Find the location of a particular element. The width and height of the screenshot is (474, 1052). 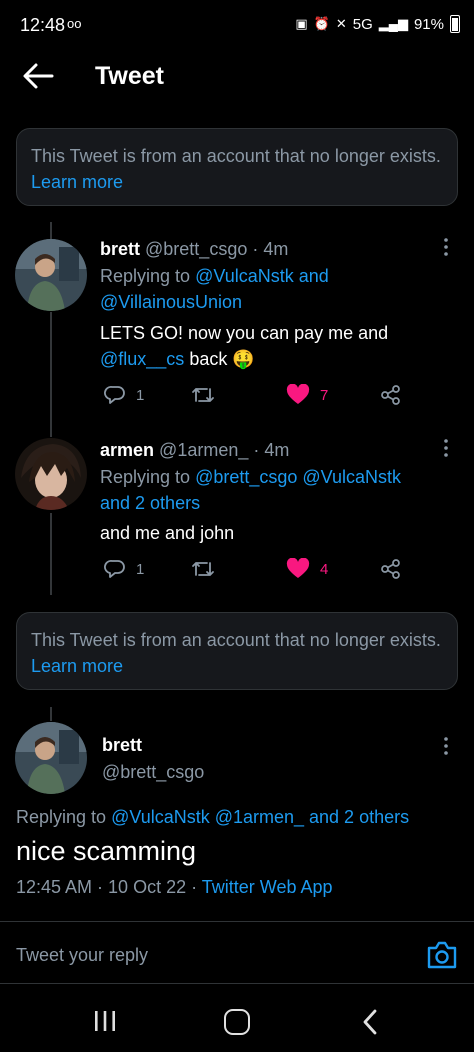

mention-link: @flux__cs is located at coordinates (142, 359).